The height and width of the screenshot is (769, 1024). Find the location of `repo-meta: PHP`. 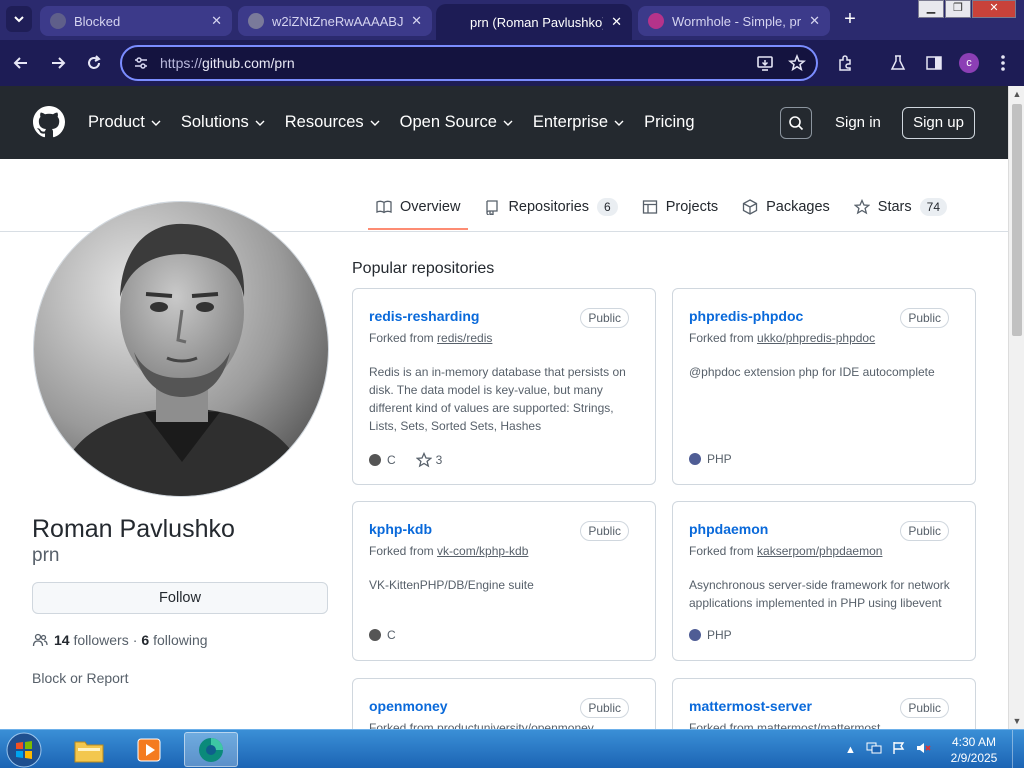

repo-meta: PHP is located at coordinates (710, 459).